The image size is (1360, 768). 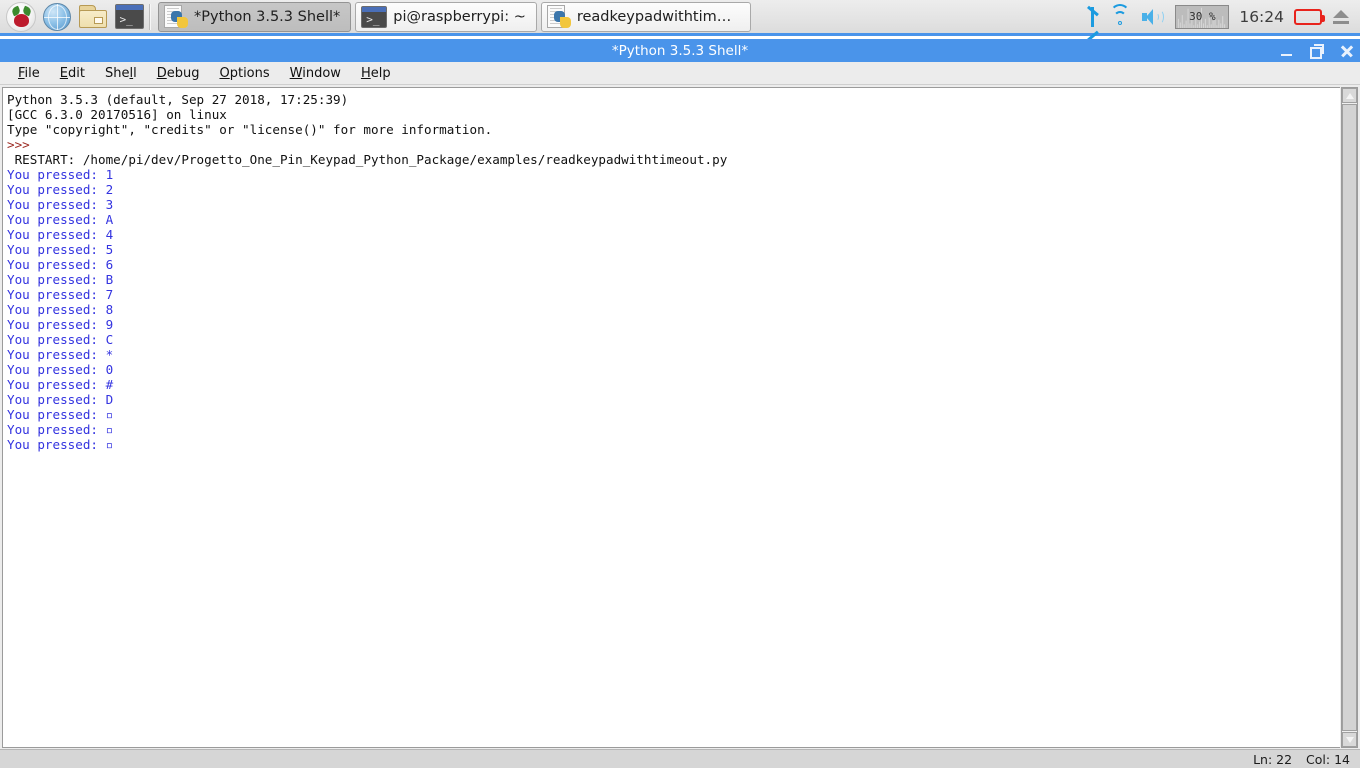 I want to click on volume-icon, so click(x=1153, y=17).